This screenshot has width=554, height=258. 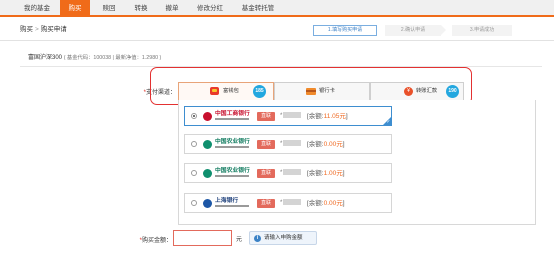 I want to click on step-arrow-icon, so click(x=443, y=30).